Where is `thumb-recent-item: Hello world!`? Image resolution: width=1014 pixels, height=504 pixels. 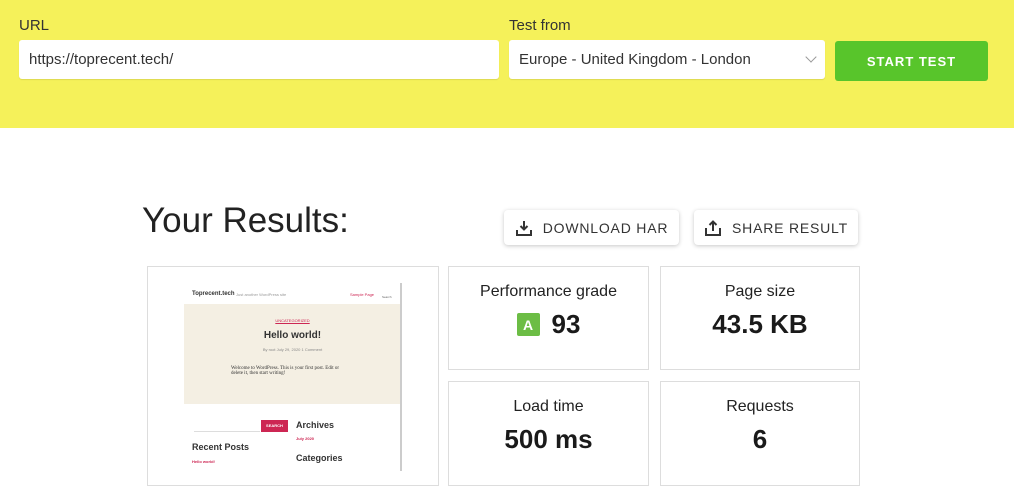
thumb-recent-item: Hello world! is located at coordinates (203, 461).